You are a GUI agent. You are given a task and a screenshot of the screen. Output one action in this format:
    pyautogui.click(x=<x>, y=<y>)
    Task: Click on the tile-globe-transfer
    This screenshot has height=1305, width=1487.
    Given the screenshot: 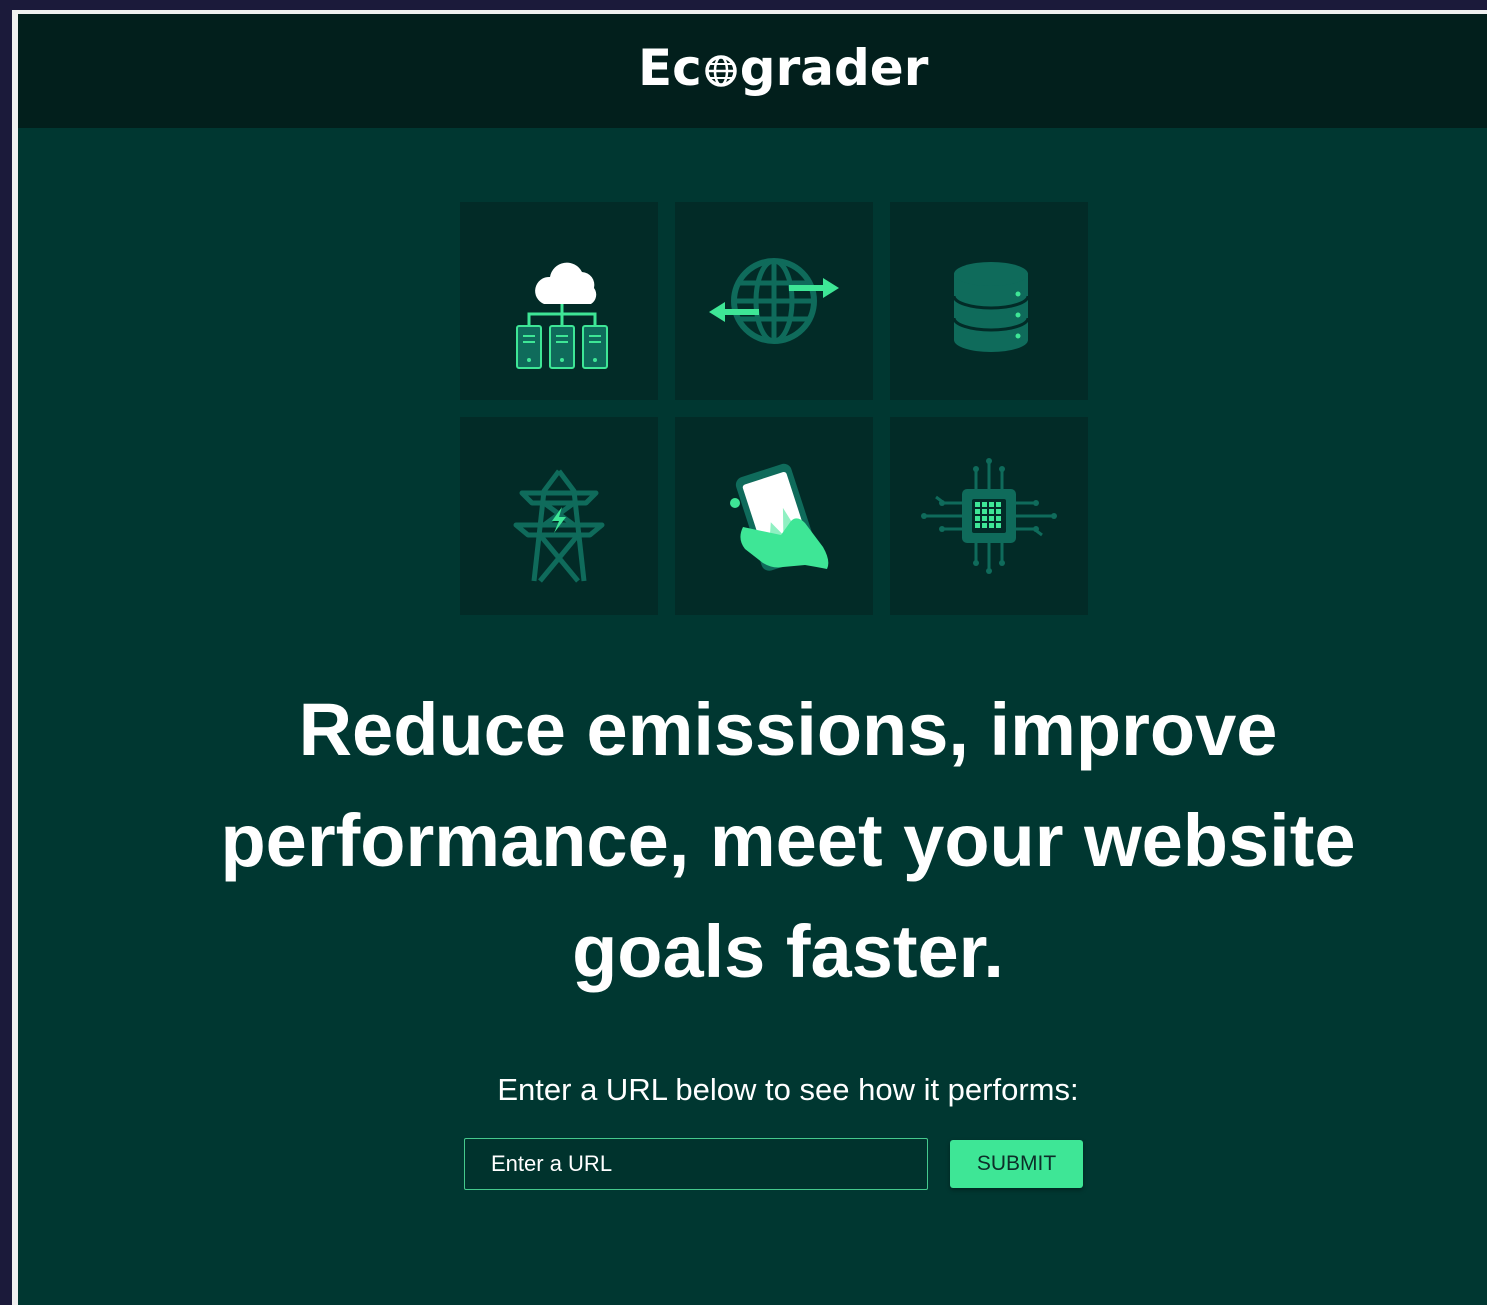 What is the action you would take?
    pyautogui.click(x=774, y=301)
    